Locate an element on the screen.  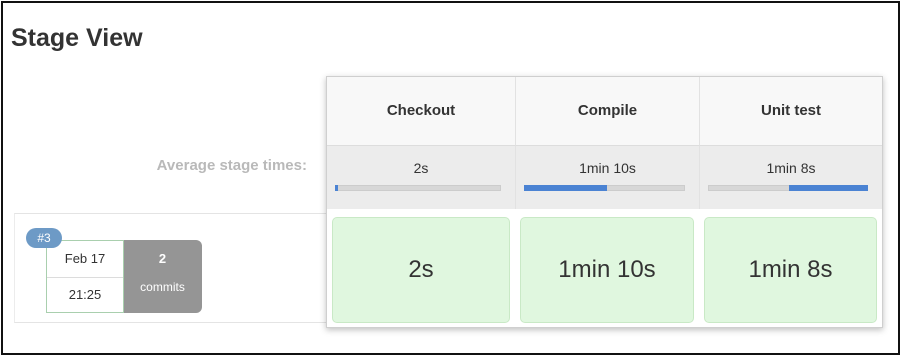
stage-cell-compile: 1min 10s is located at coordinates (607, 270).